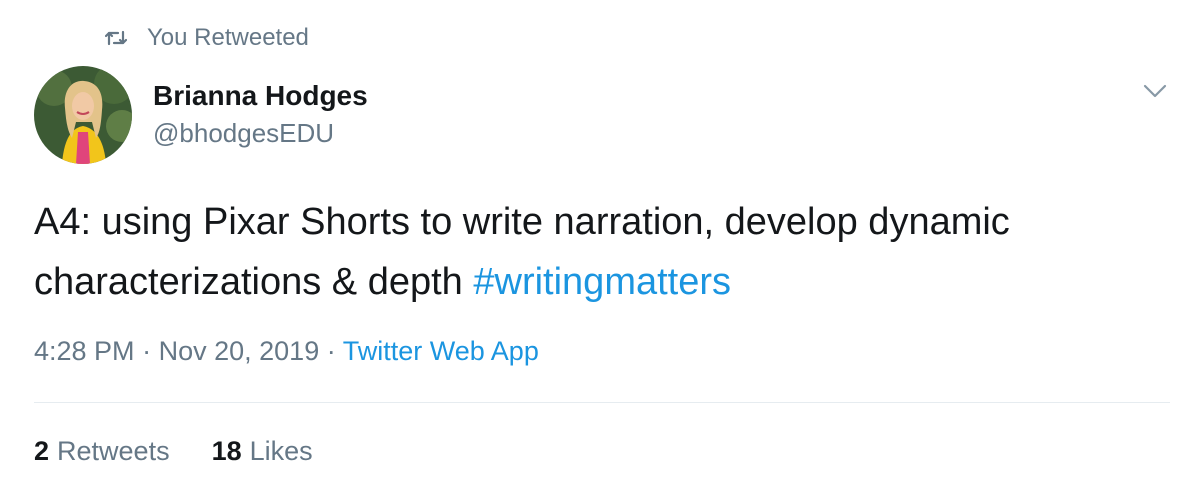 This screenshot has width=1198, height=500. I want to click on divider, so click(602, 402).